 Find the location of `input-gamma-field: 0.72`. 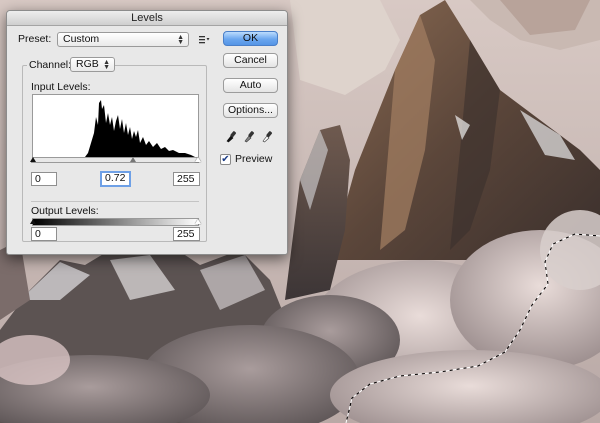

input-gamma-field: 0.72 is located at coordinates (115, 179).